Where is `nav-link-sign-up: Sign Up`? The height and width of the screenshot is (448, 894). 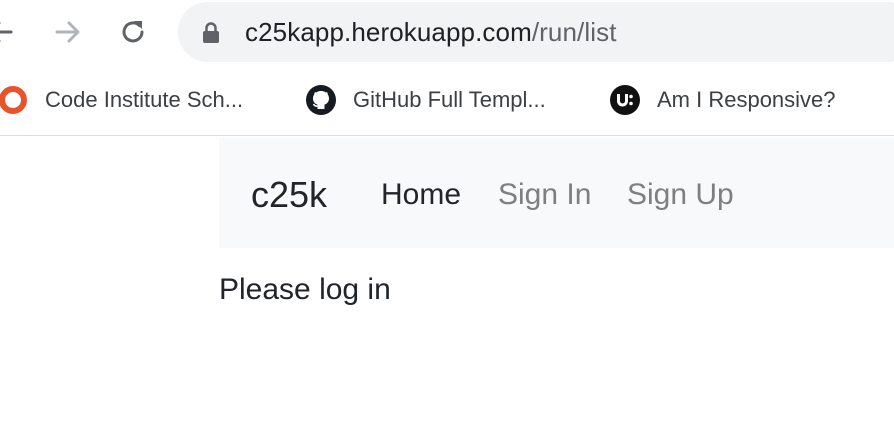
nav-link-sign-up: Sign Up is located at coordinates (680, 195).